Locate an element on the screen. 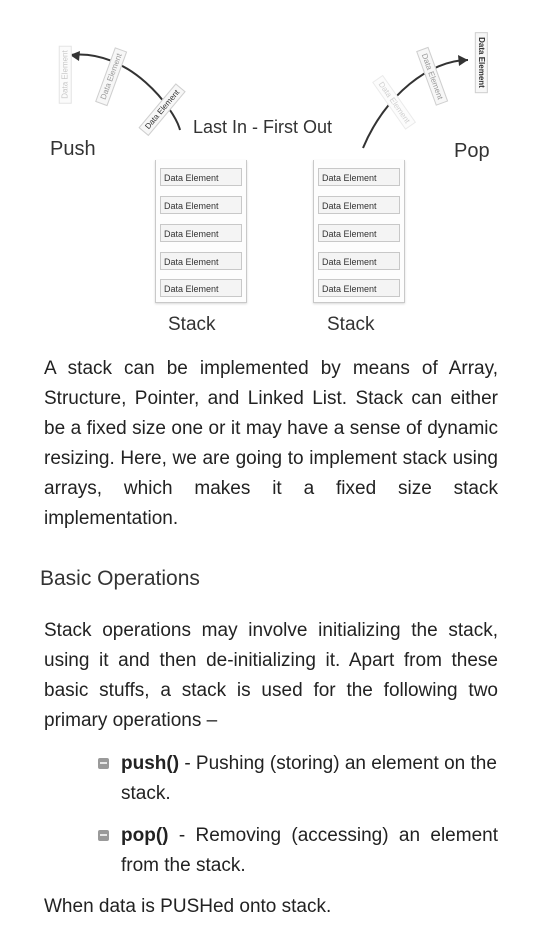 The image size is (540, 936). section-heading: Basic Operations is located at coordinates (120, 578).